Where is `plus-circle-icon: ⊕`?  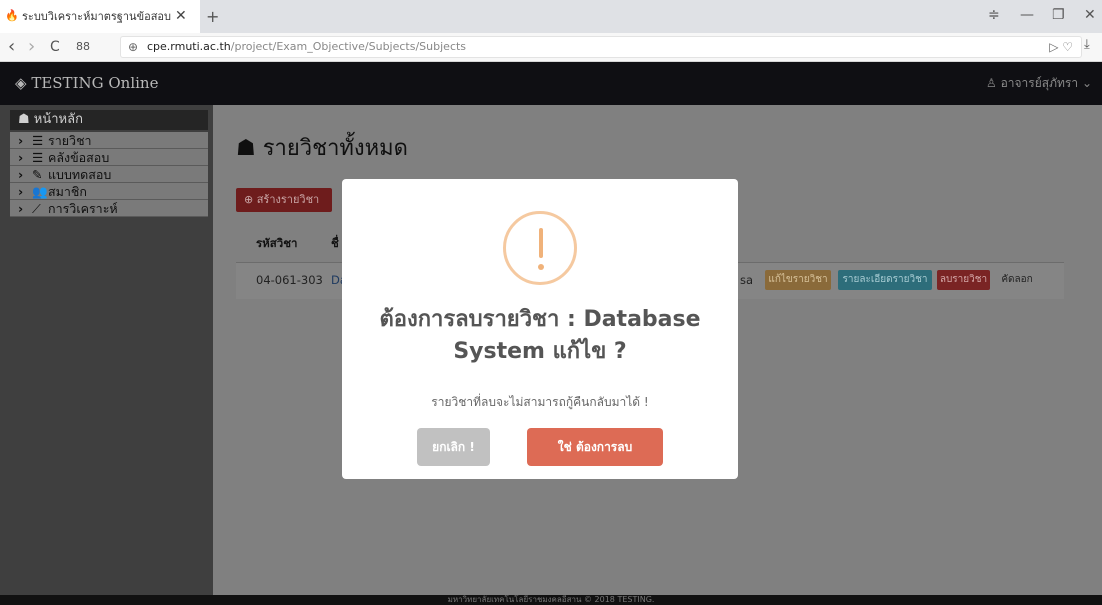 plus-circle-icon: ⊕ is located at coordinates (249, 199).